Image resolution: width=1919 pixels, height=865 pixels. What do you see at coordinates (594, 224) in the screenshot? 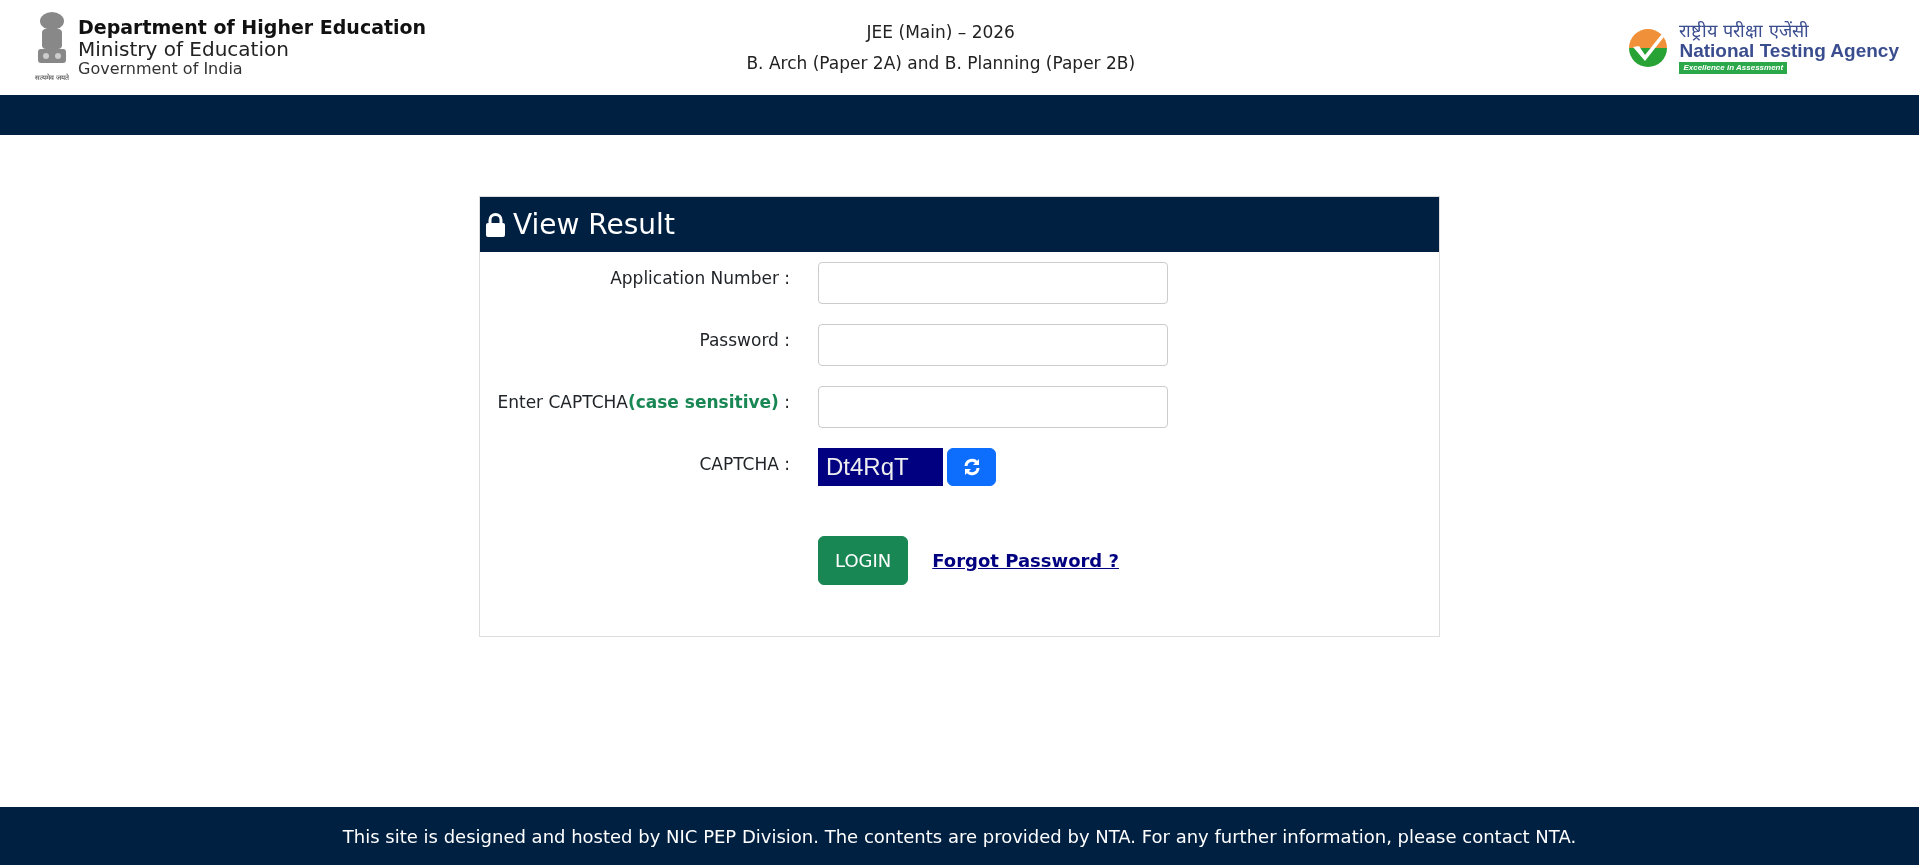
I see `panel-title: View Result` at bounding box center [594, 224].